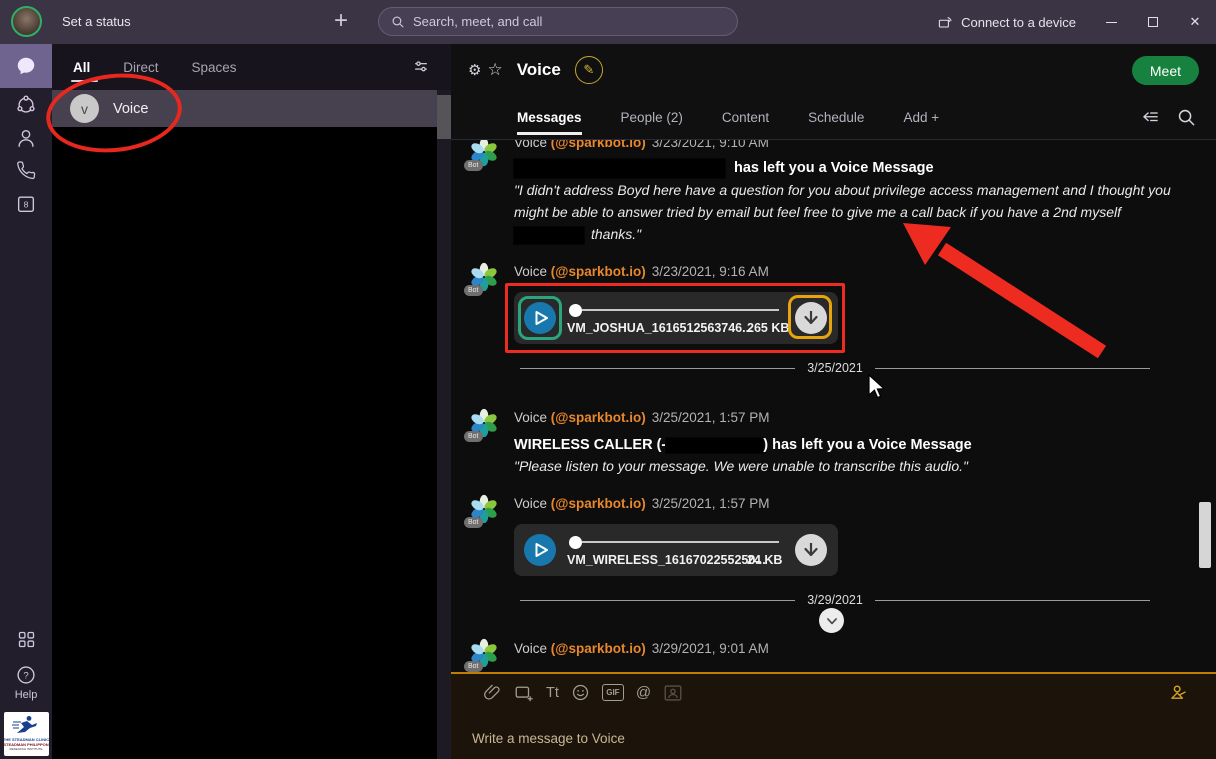  I want to click on apps-grid-icon, so click(26, 639).